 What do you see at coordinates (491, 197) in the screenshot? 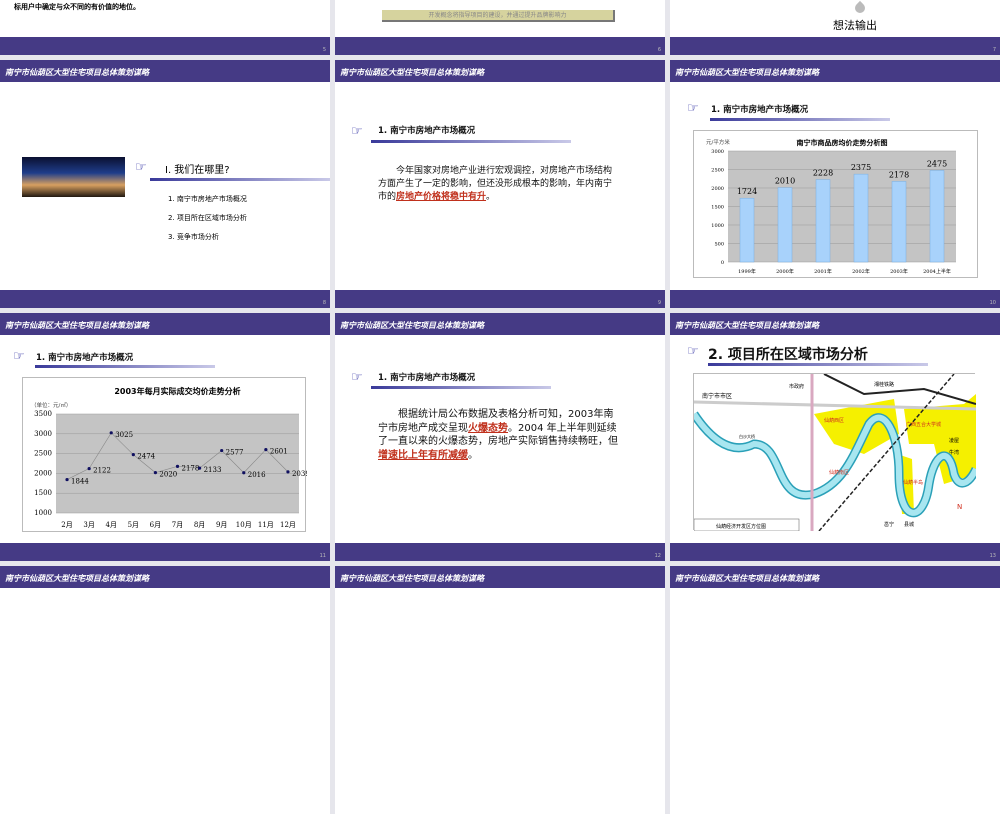
I see `paragraph-text: 。` at bounding box center [491, 197].